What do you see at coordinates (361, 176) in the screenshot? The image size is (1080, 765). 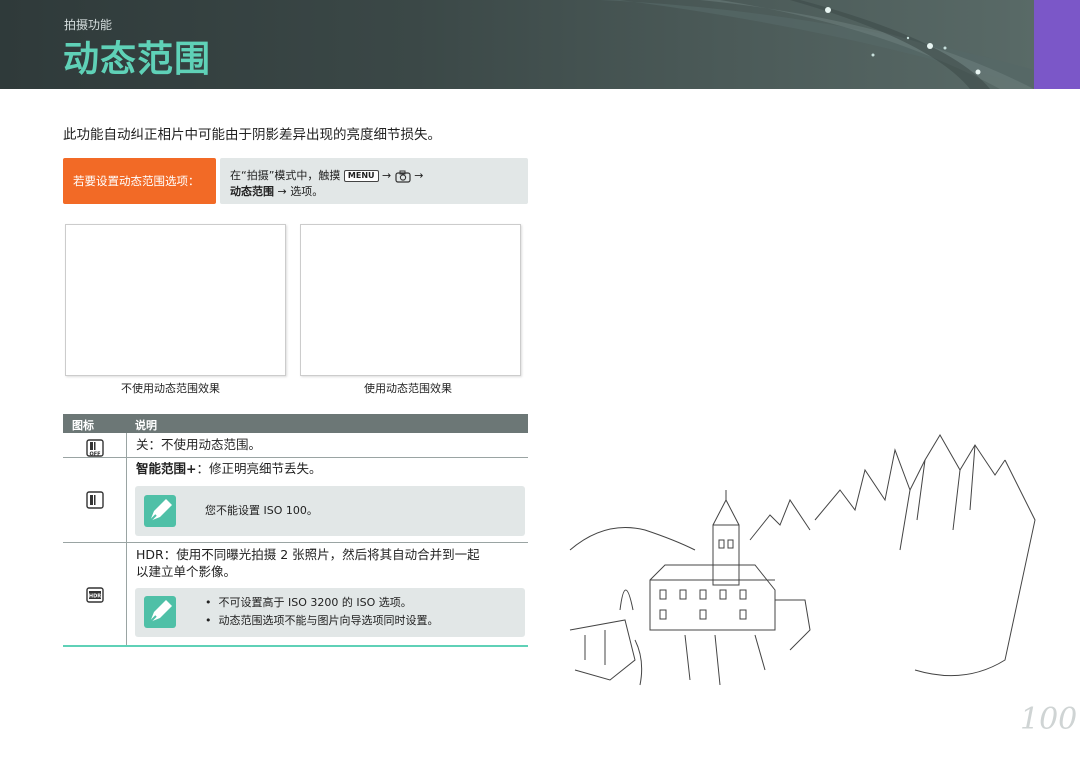 I see `menu-key: MENU` at bounding box center [361, 176].